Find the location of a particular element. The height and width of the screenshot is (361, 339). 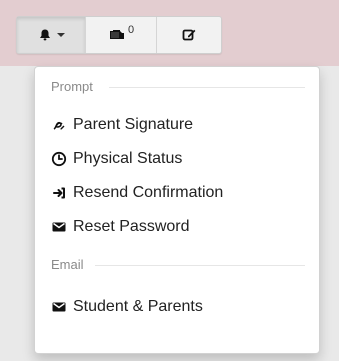

message-icon is located at coordinates (117, 35).